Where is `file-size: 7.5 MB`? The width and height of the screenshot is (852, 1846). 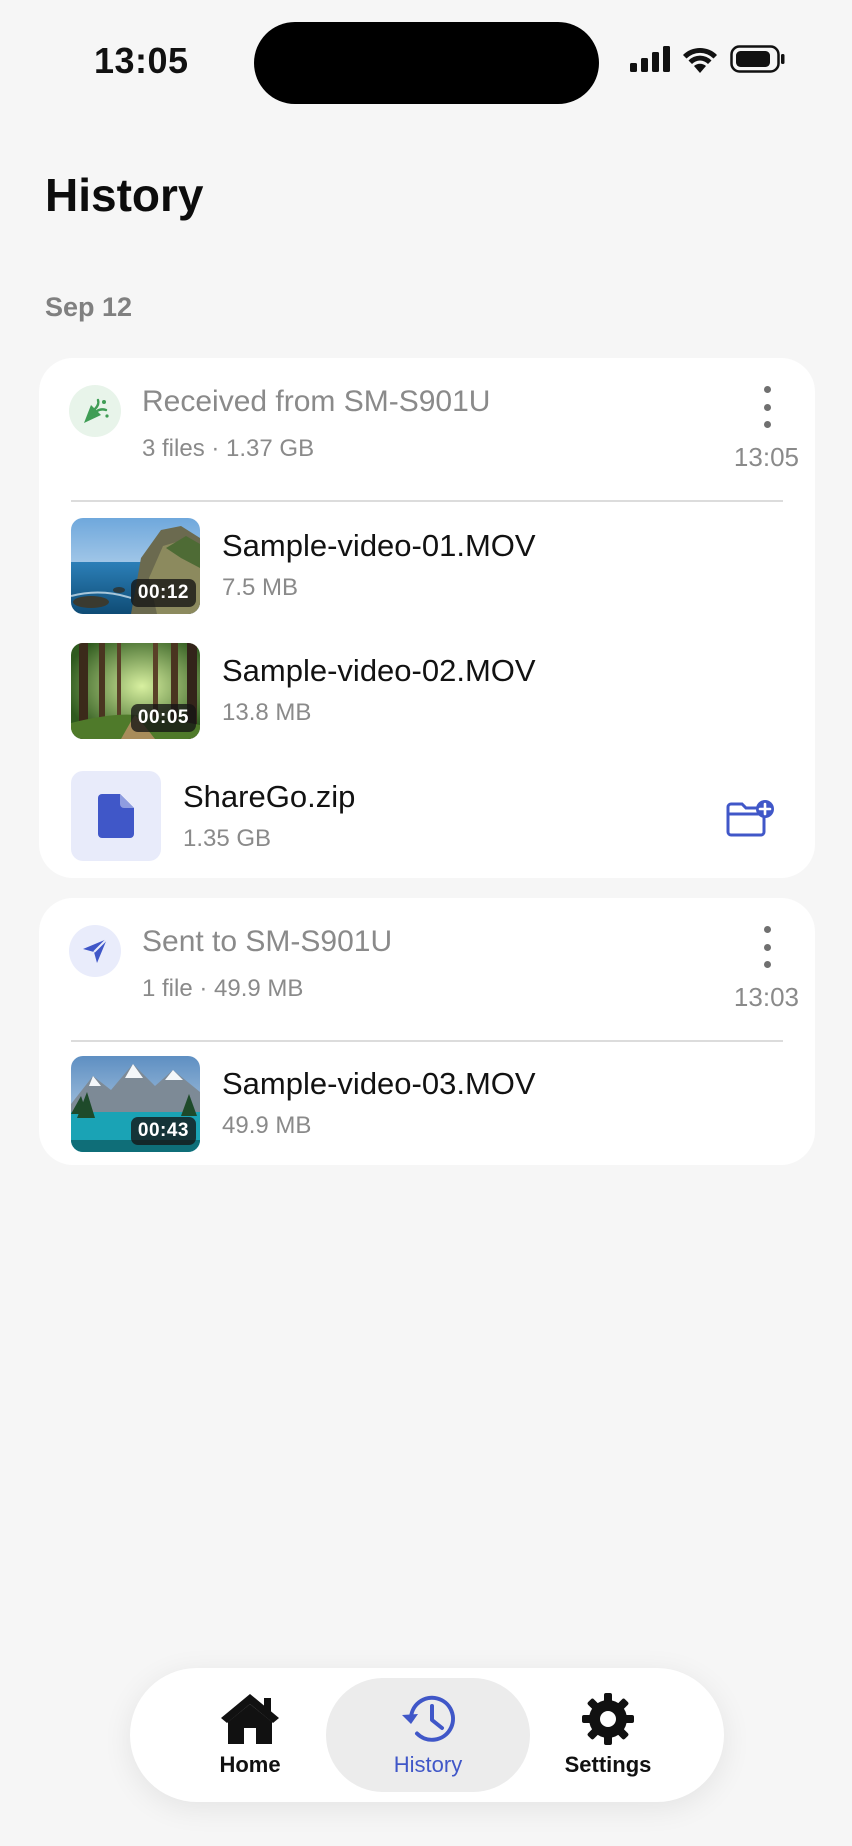 file-size: 7.5 MB is located at coordinates (260, 587).